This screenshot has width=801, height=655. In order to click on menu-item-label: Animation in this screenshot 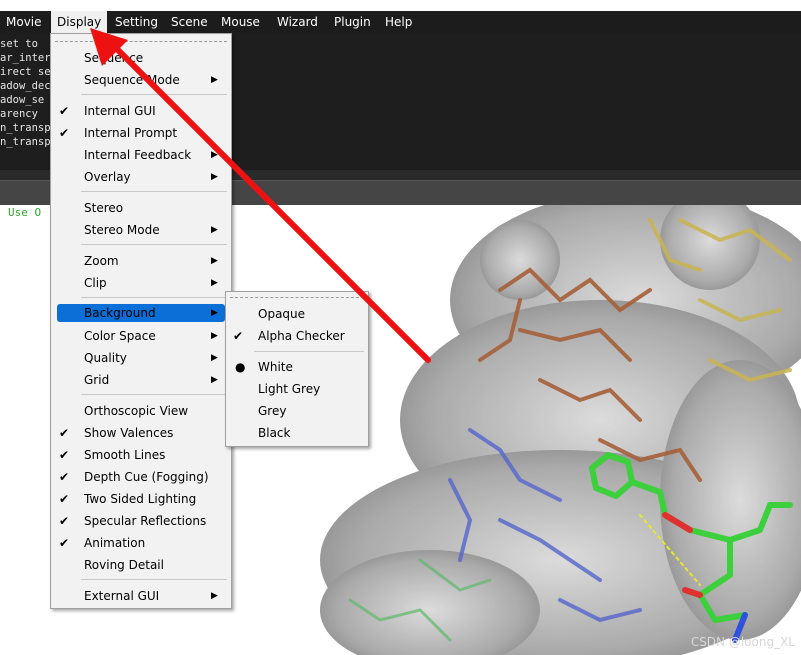, I will do `click(115, 543)`.